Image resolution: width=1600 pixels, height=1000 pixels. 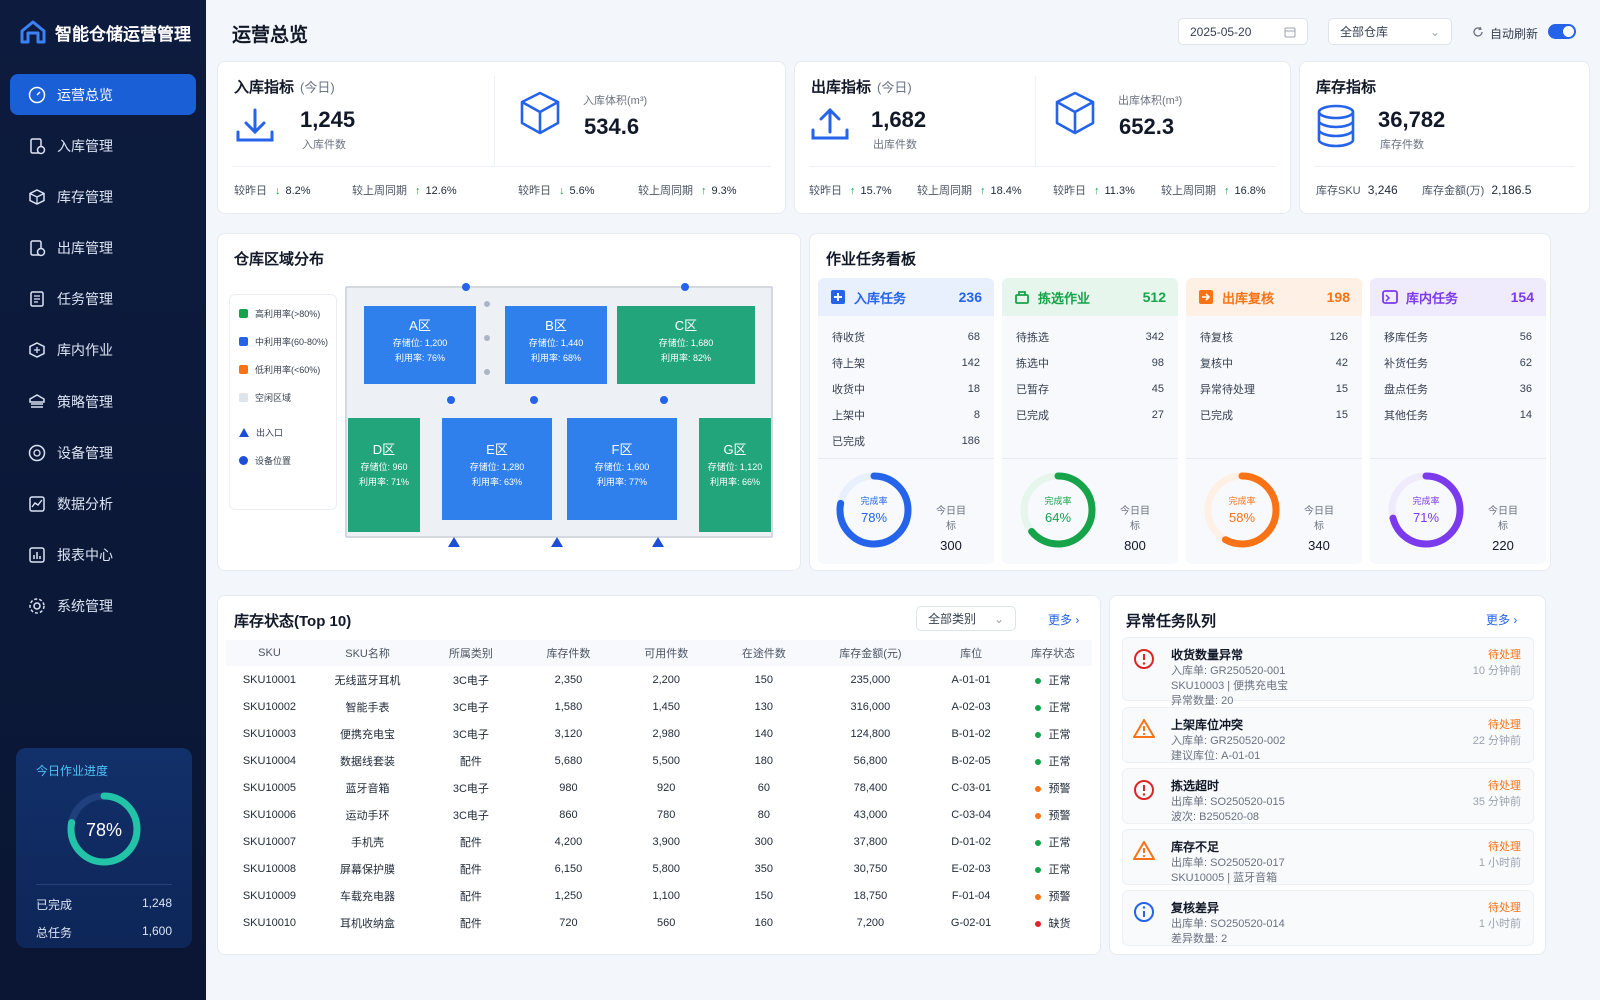 What do you see at coordinates (1341, 363) in the screenshot?
I see `task-row-value: 42` at bounding box center [1341, 363].